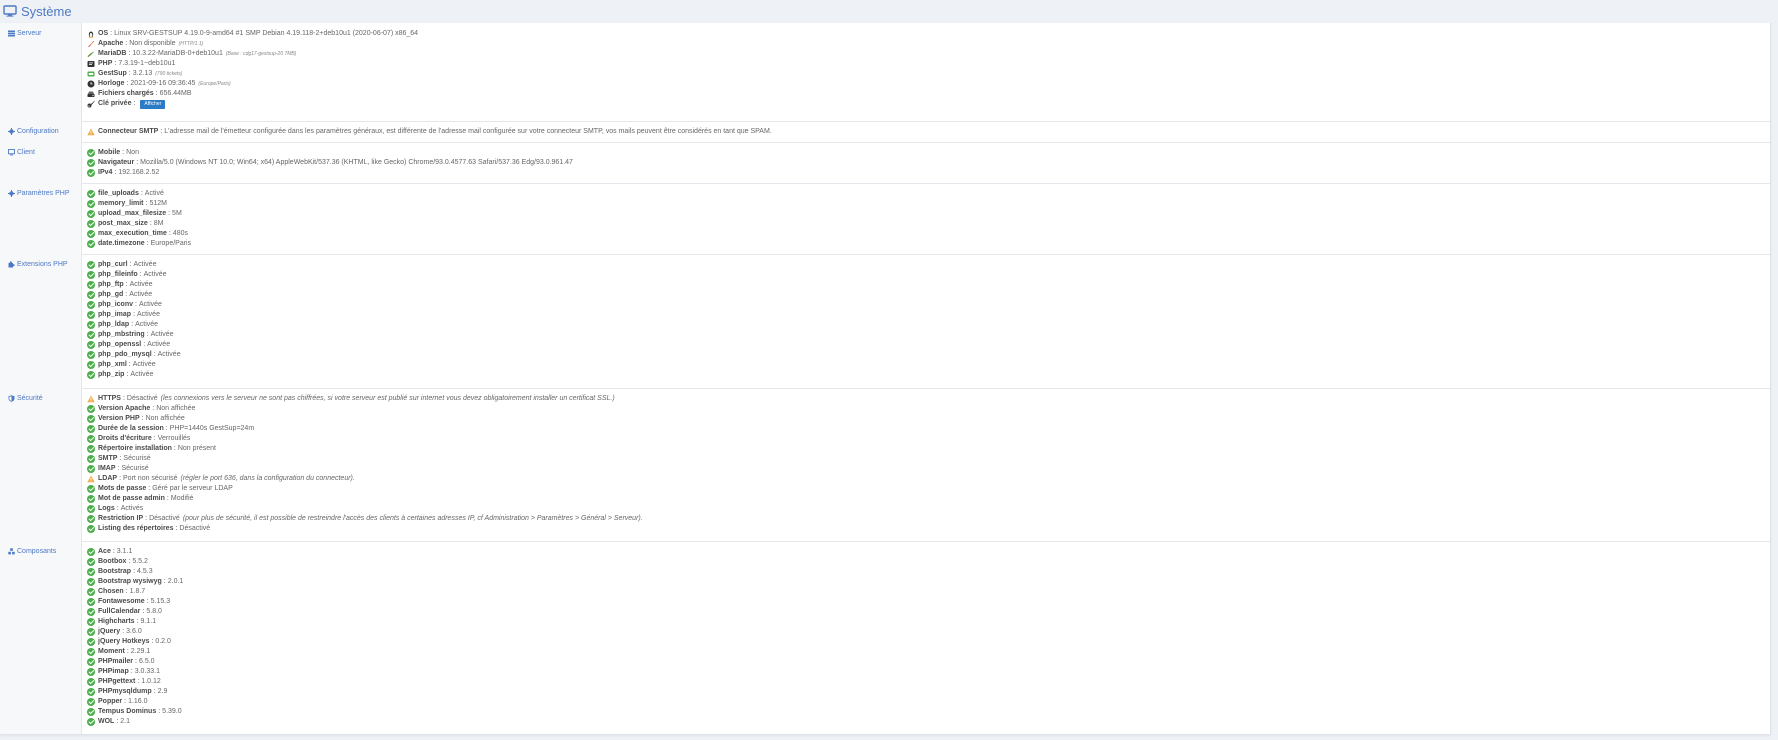  I want to click on monitor-icon, so click(10, 11).